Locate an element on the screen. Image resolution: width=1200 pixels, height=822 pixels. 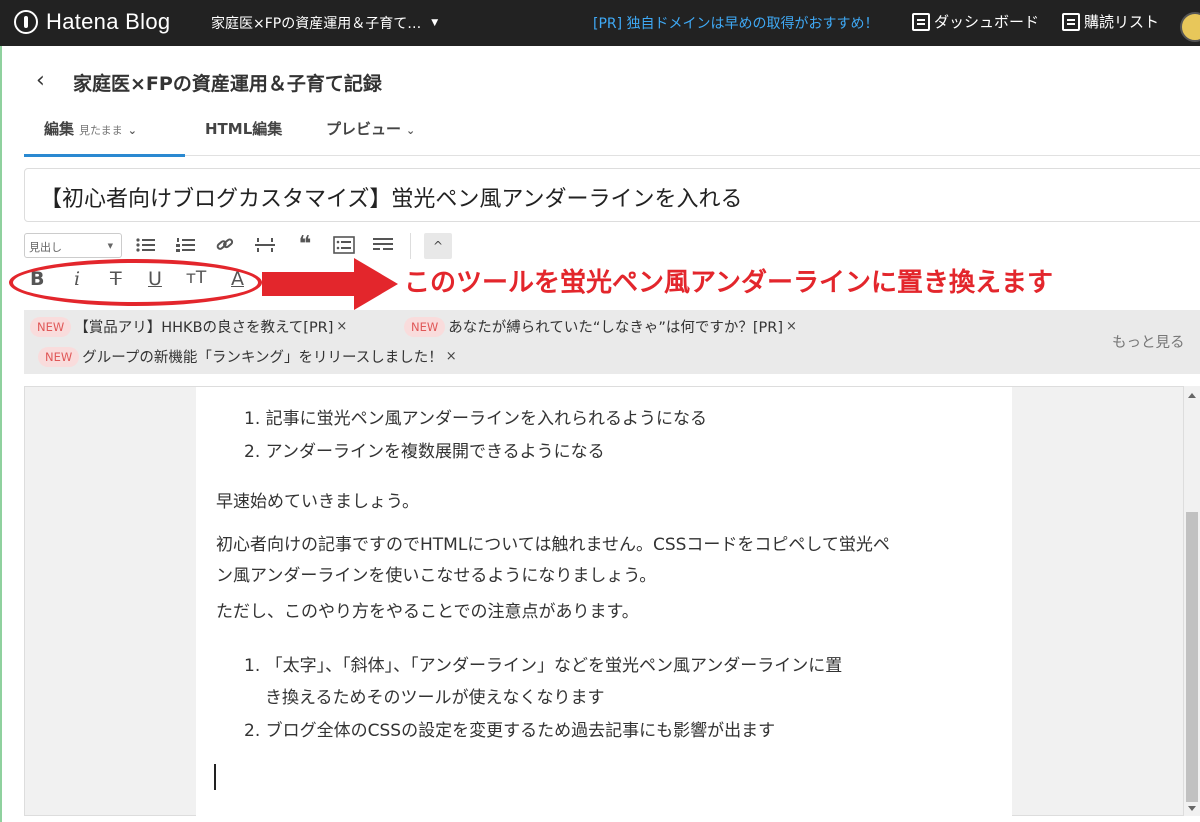
tab-edit-mode: 見たまま is located at coordinates (101, 130).